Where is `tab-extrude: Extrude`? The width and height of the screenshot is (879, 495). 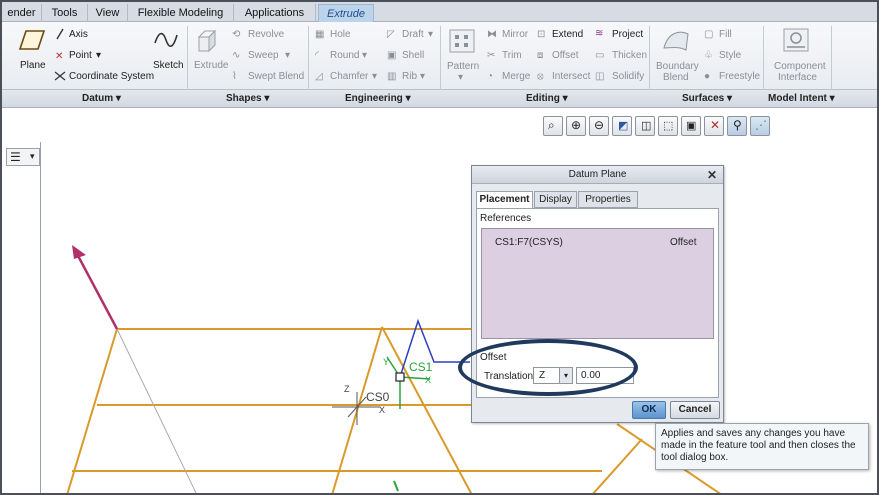
tab-extrude: Extrude is located at coordinates (346, 13).